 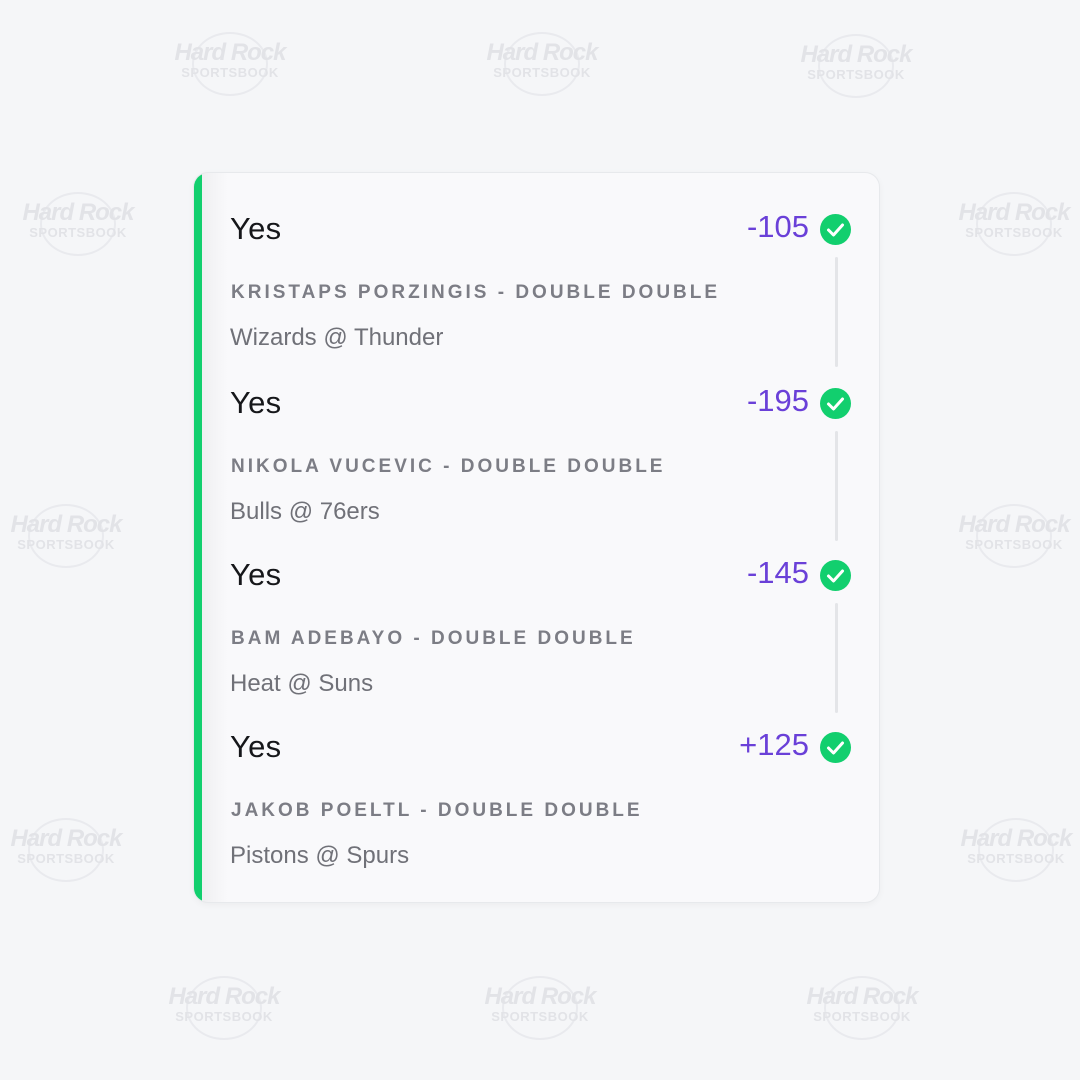 I want to click on leg-odds: -195, so click(x=777, y=400).